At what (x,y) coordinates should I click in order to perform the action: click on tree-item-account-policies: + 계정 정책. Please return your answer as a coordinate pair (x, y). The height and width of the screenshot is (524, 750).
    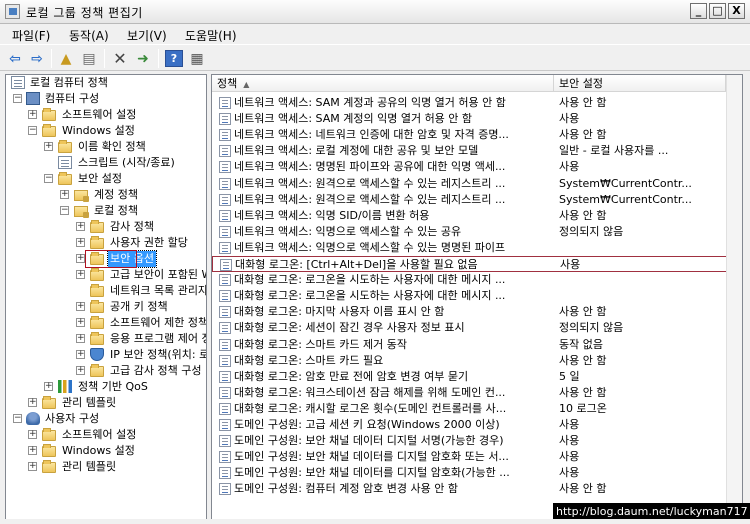
    Looking at the image, I should click on (106, 195).